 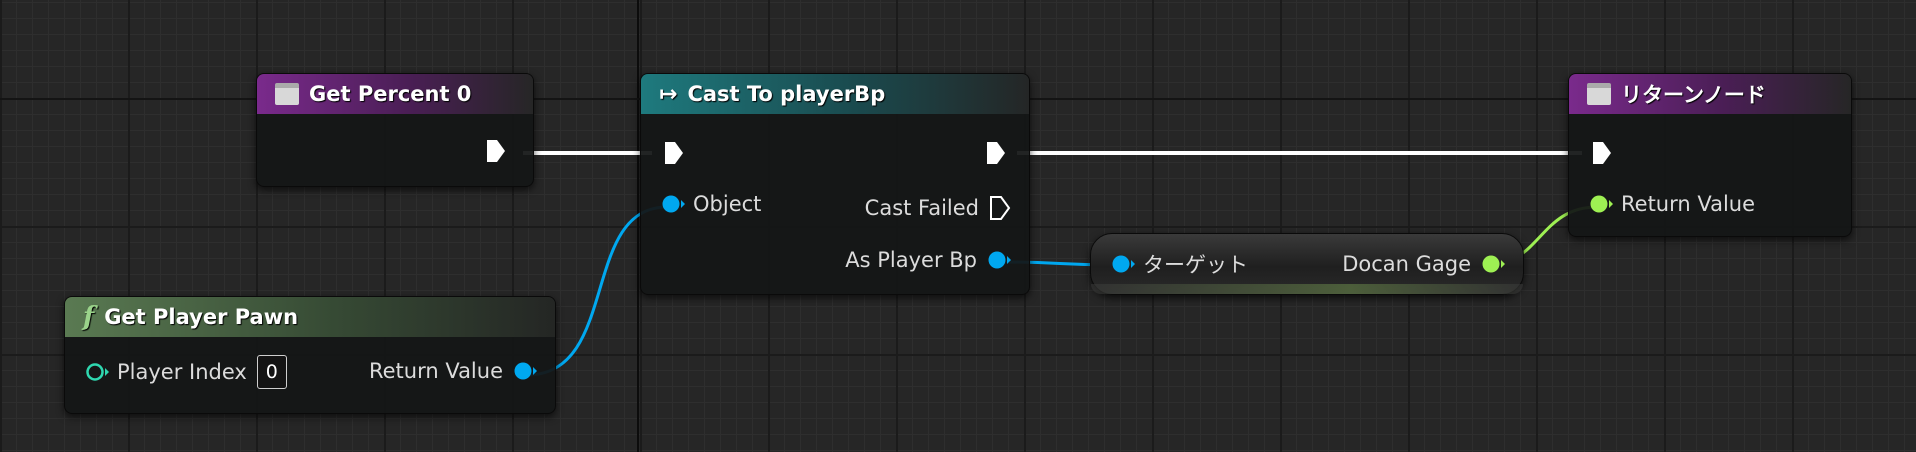 I want to click on node-header: f Get Player Pawn, so click(x=310, y=317).